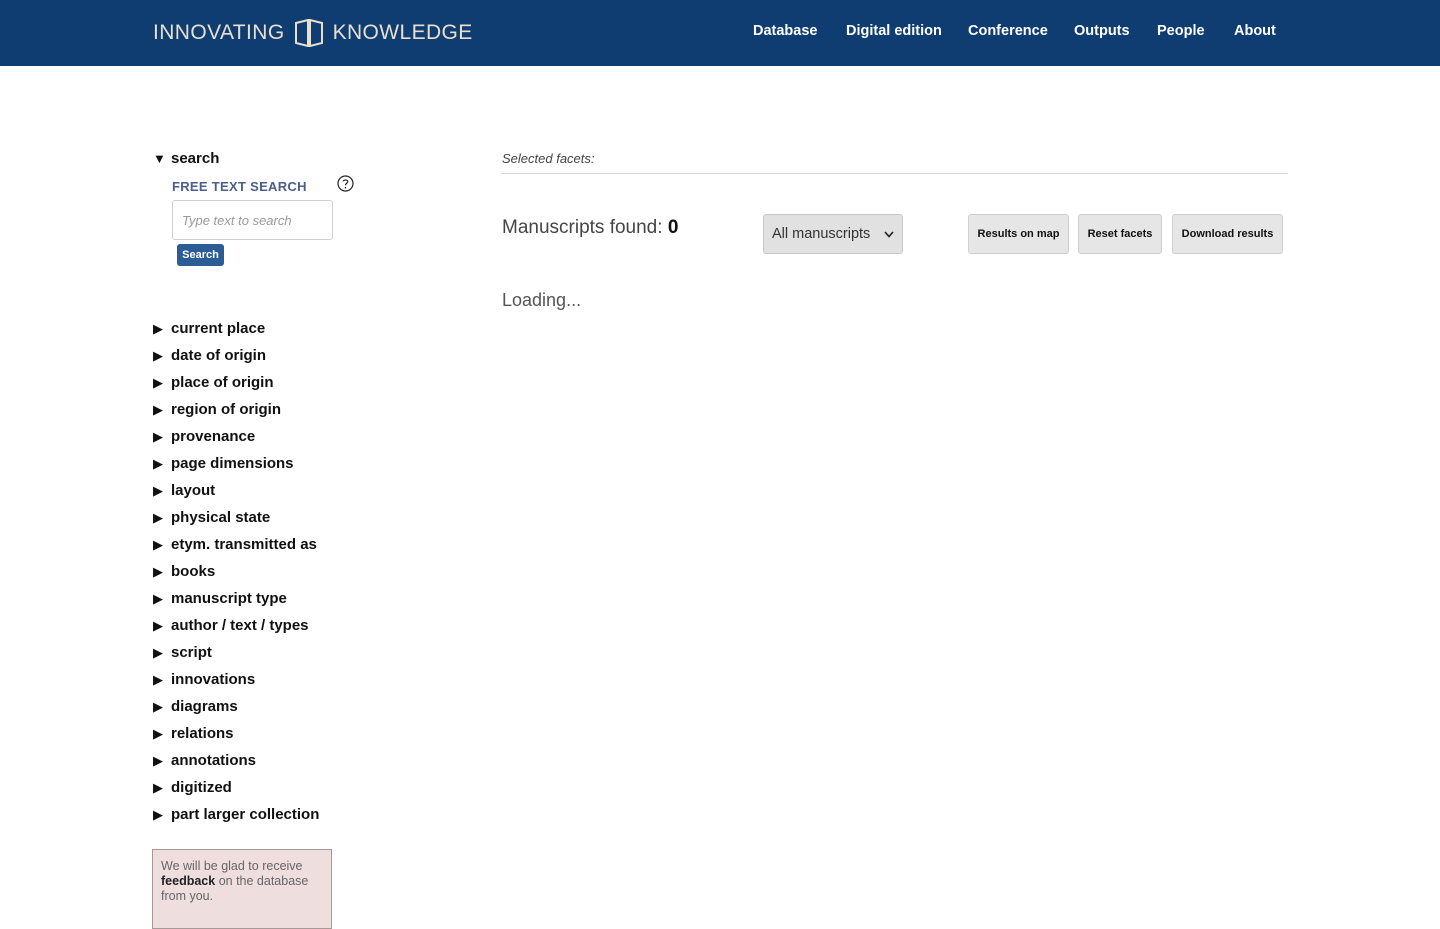 Image resolution: width=1440 pixels, height=929 pixels. I want to click on facet-label: etym. transmitted as, so click(244, 544).